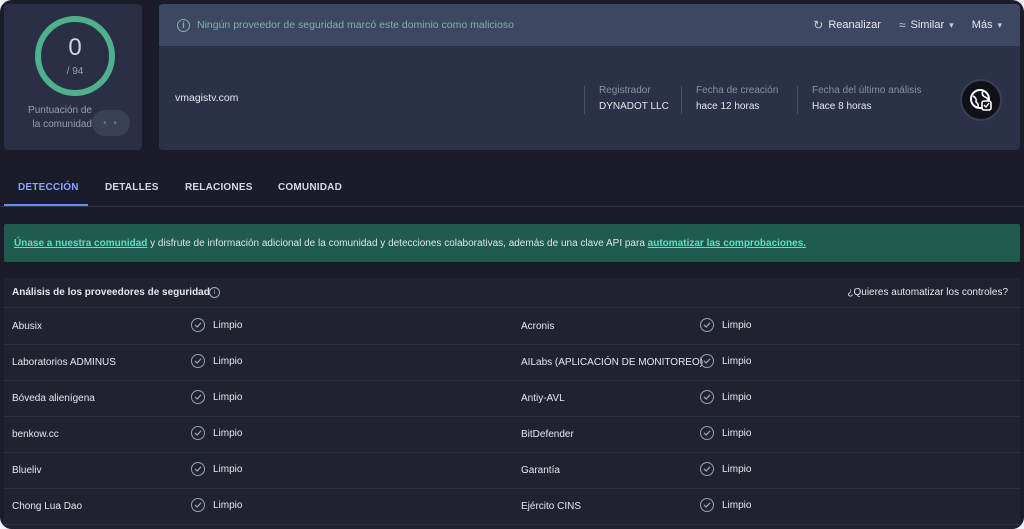 The width and height of the screenshot is (1024, 529). Describe the element at coordinates (60, 117) in the screenshot. I see `community-score-label: Puntuación de la comunidad` at that location.